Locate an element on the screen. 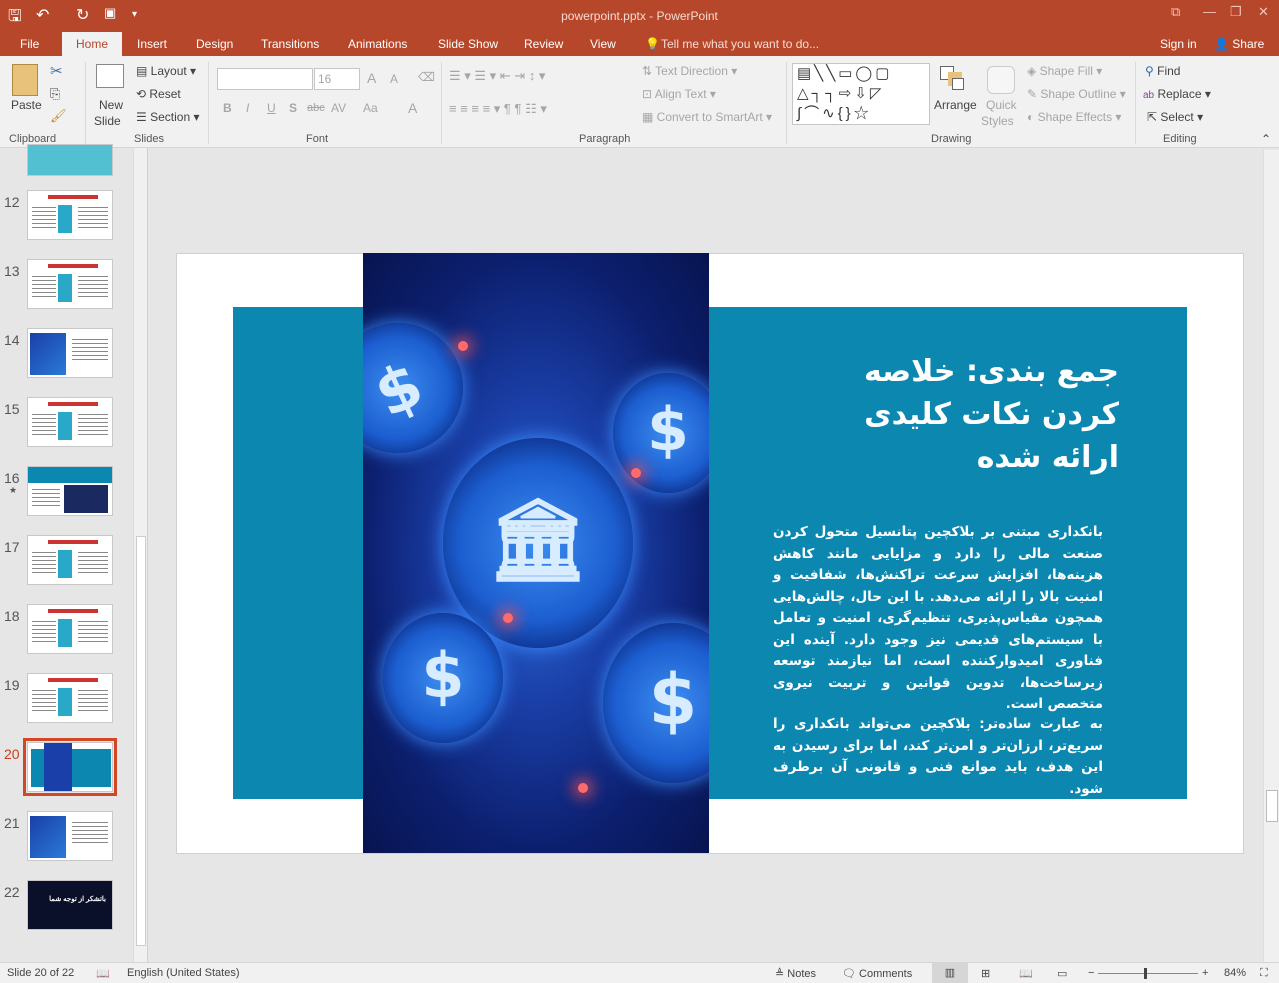 Image resolution: width=1279 pixels, height=983 pixels. zoom-out-button: − is located at coordinates (1091, 973).